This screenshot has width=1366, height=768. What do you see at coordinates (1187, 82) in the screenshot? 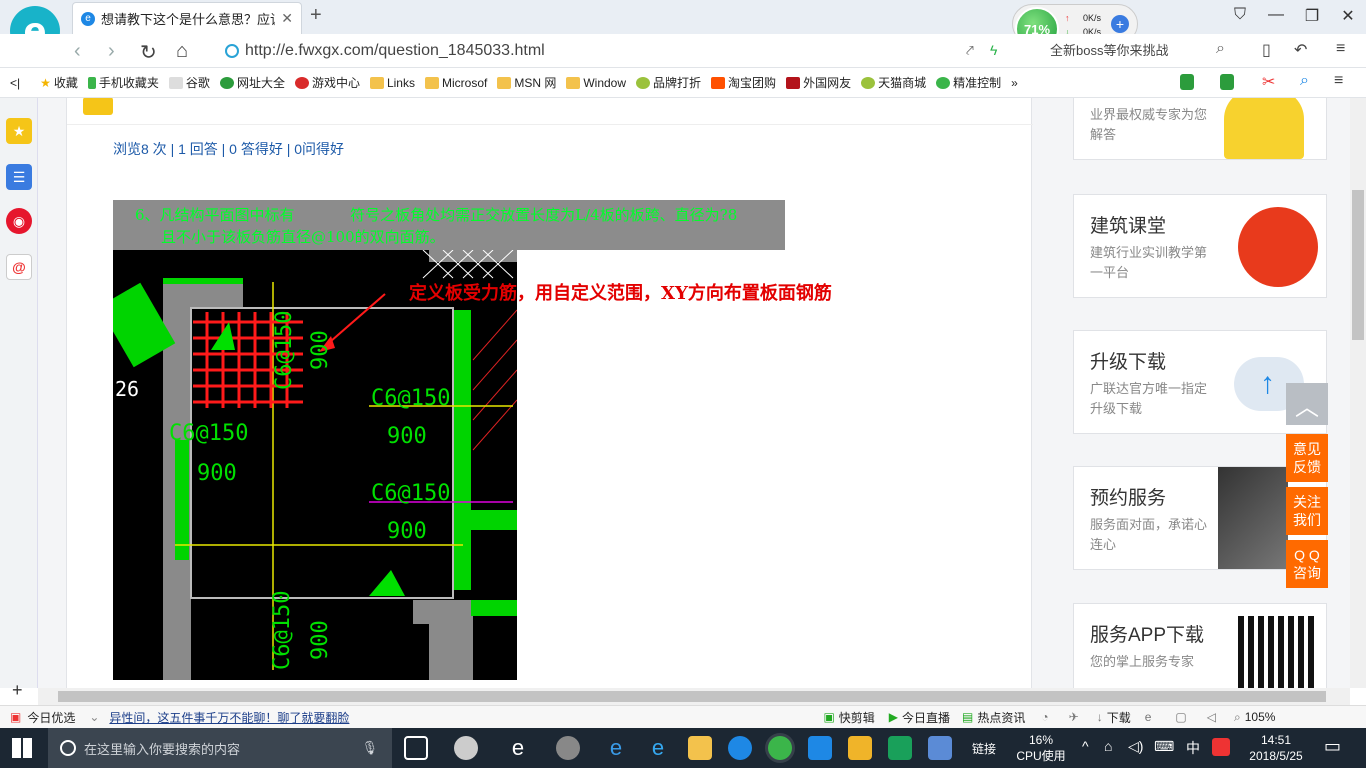
I see `shield-icon` at bounding box center [1187, 82].